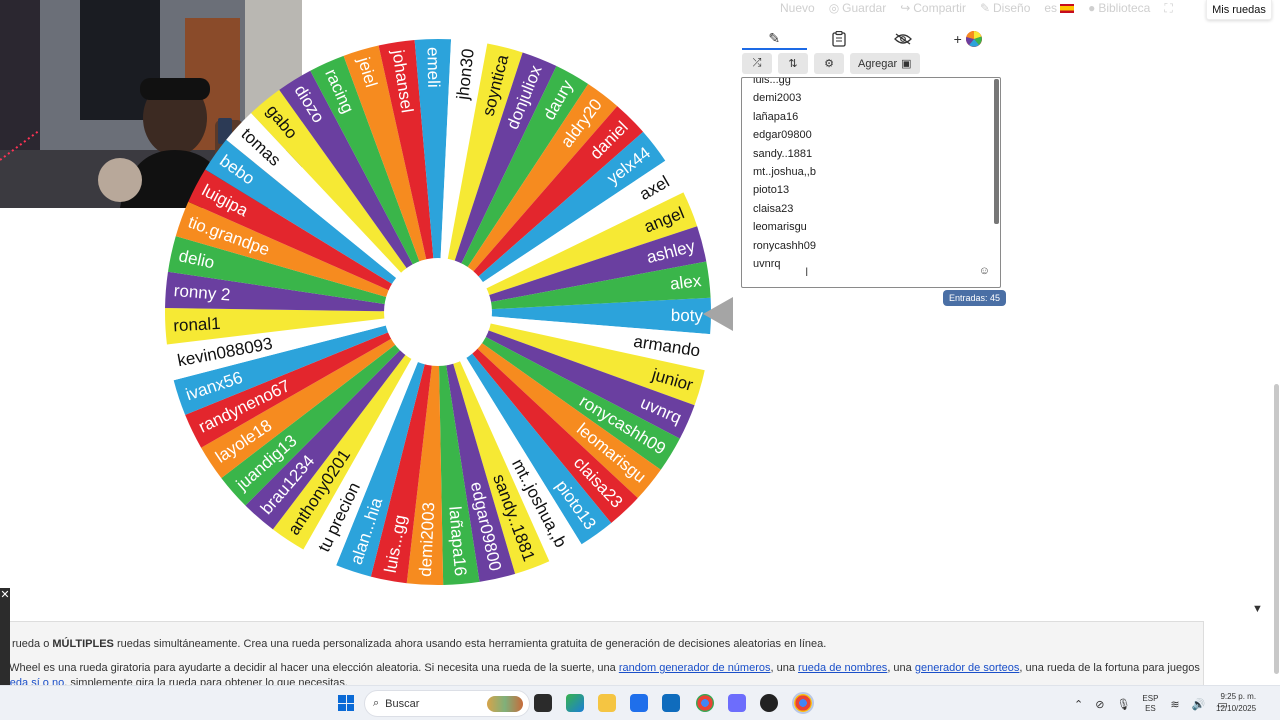 This screenshot has width=1280, height=720. I want to click on wheel-label: alex, so click(686, 282).